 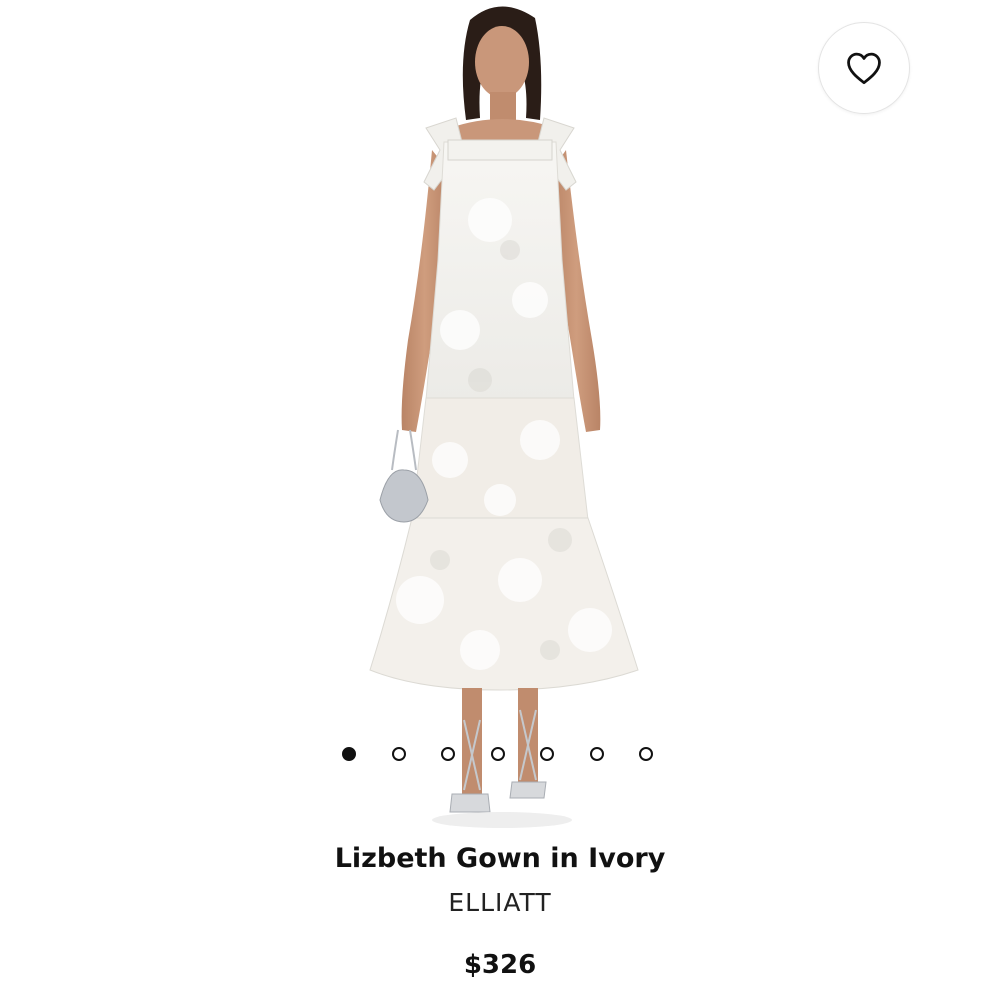 What do you see at coordinates (500, 965) in the screenshot?
I see `product-price: $326` at bounding box center [500, 965].